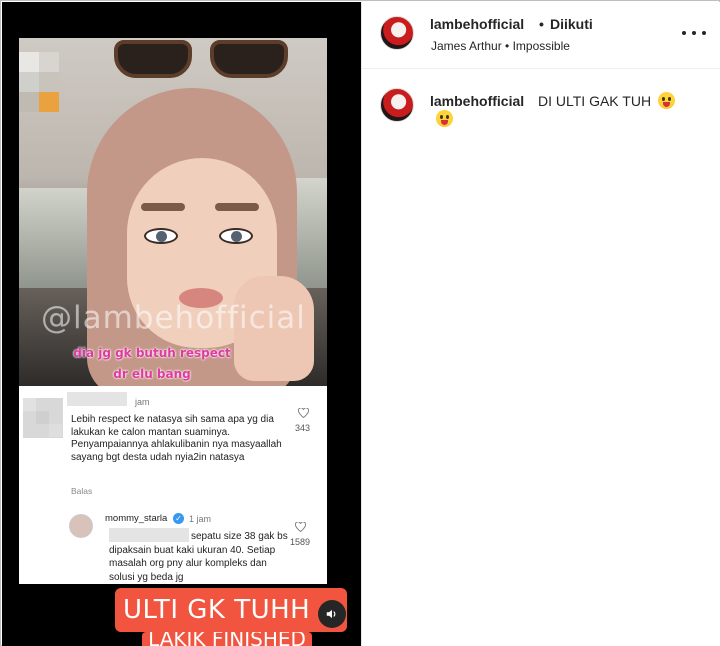 The image size is (720, 646). I want to click on reply-time: 1 jam, so click(200, 519).